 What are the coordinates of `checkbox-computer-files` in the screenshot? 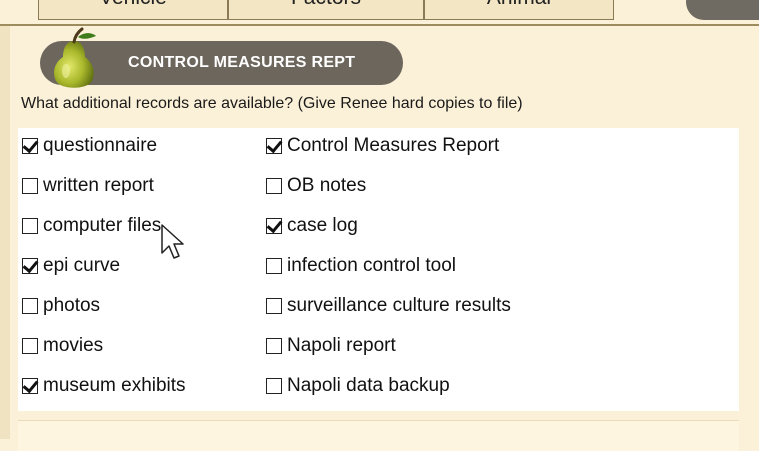 It's located at (30, 226).